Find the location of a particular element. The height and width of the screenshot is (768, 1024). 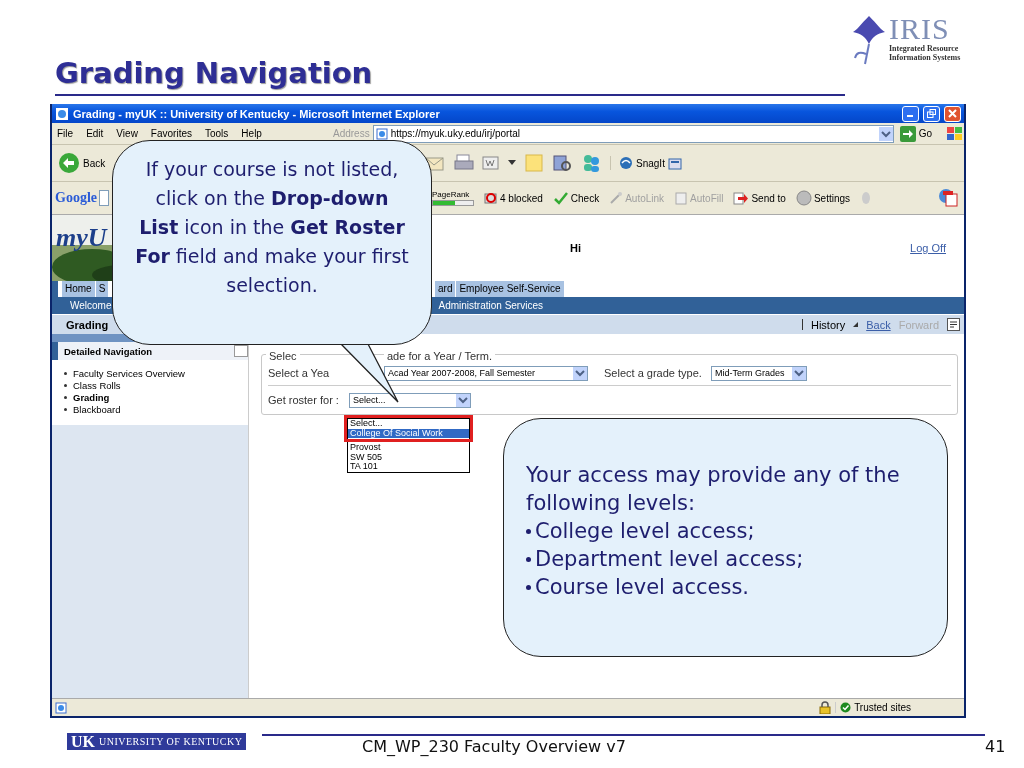

menu-item: Favorites is located at coordinates (172, 133).